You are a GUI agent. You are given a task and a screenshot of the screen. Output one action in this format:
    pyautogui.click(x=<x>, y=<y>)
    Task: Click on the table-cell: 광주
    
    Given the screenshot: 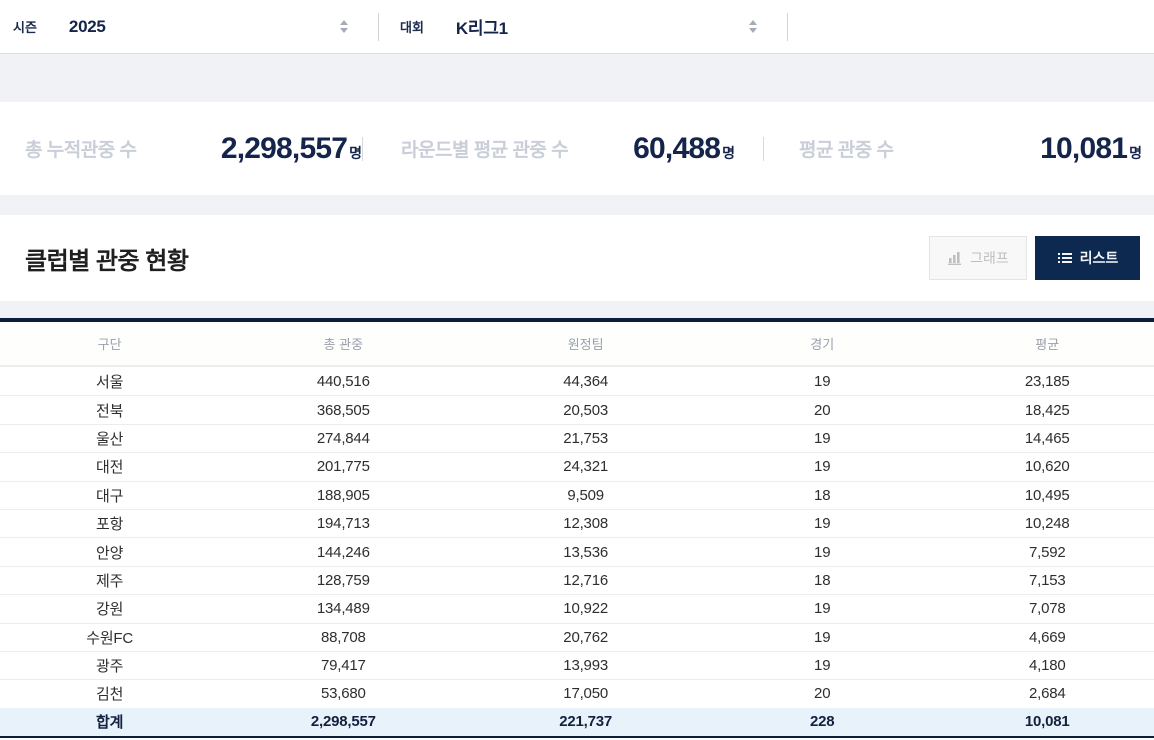 What is the action you would take?
    pyautogui.click(x=110, y=664)
    